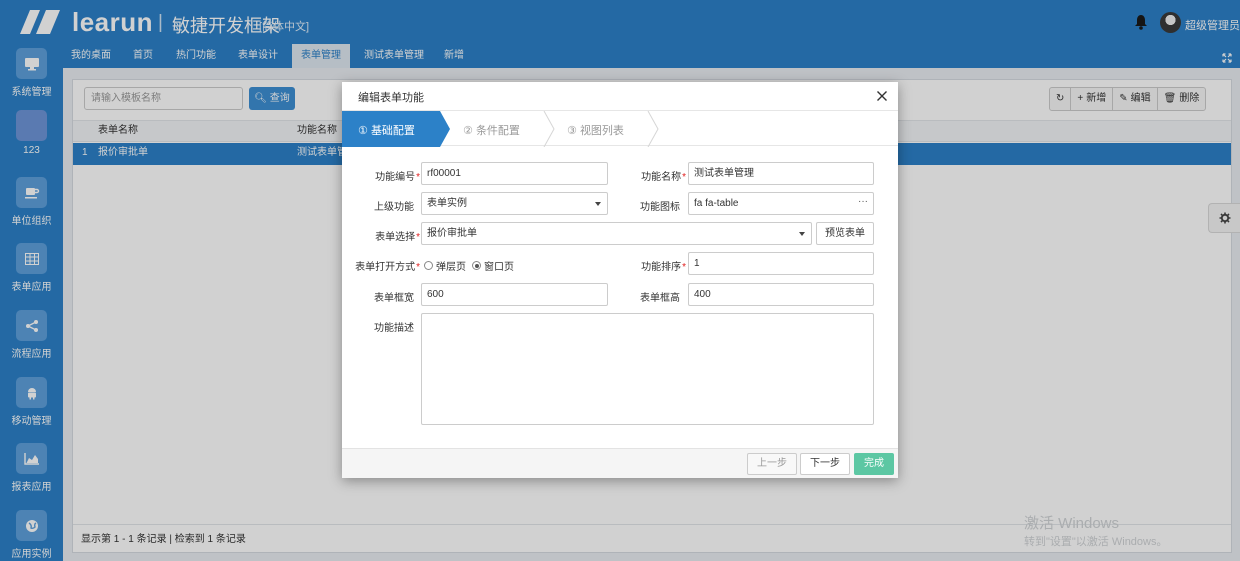  Describe the element at coordinates (499, 267) in the screenshot. I see `radio-window-label: 窗口页` at that location.